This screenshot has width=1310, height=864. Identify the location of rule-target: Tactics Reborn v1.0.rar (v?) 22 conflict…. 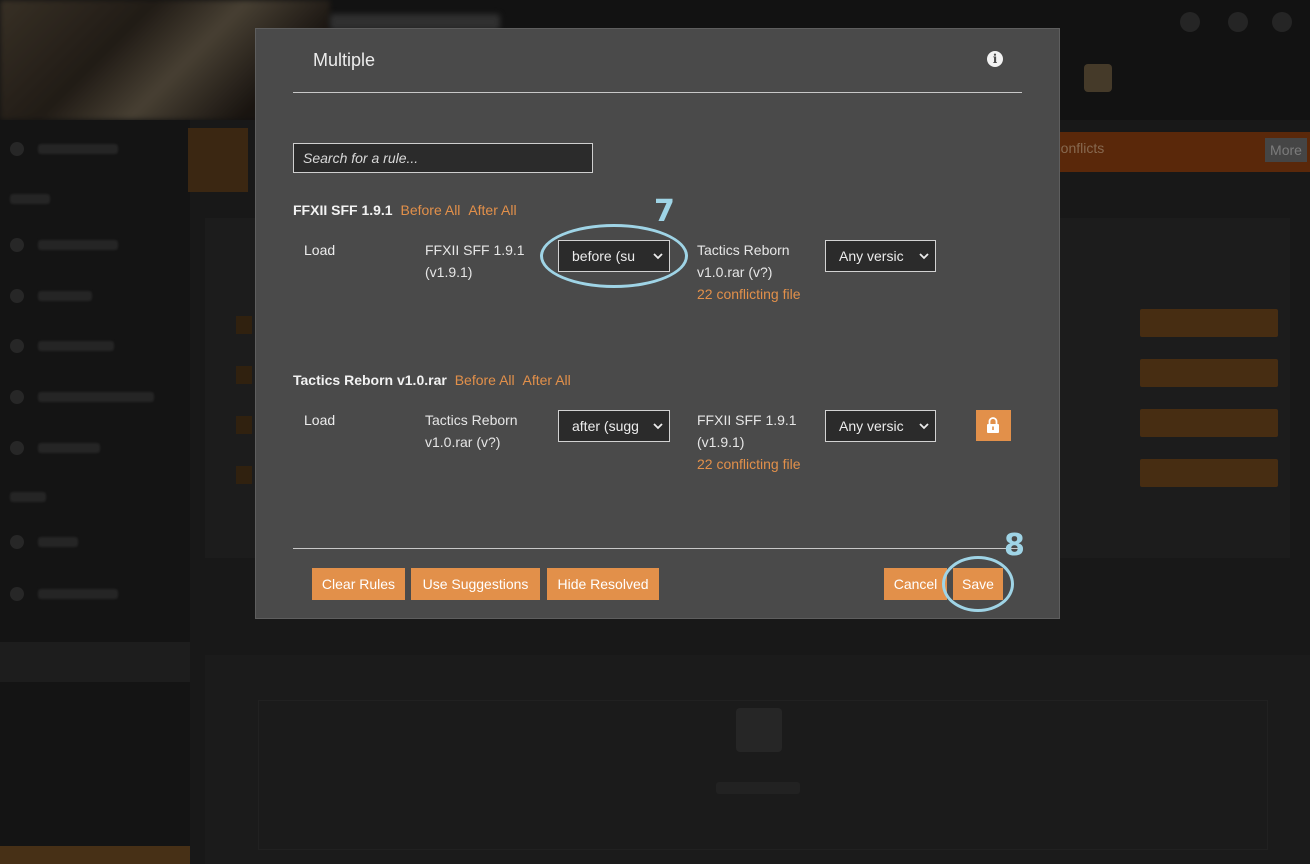
(752, 272).